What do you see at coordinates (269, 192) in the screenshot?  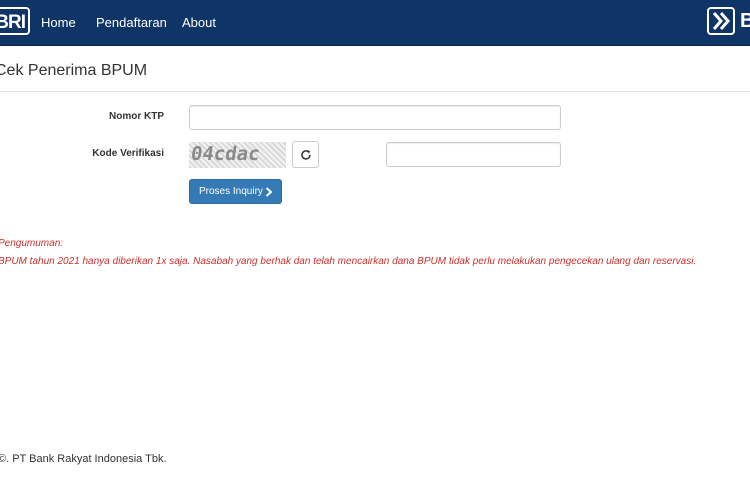 I see `chevron-right-icon` at bounding box center [269, 192].